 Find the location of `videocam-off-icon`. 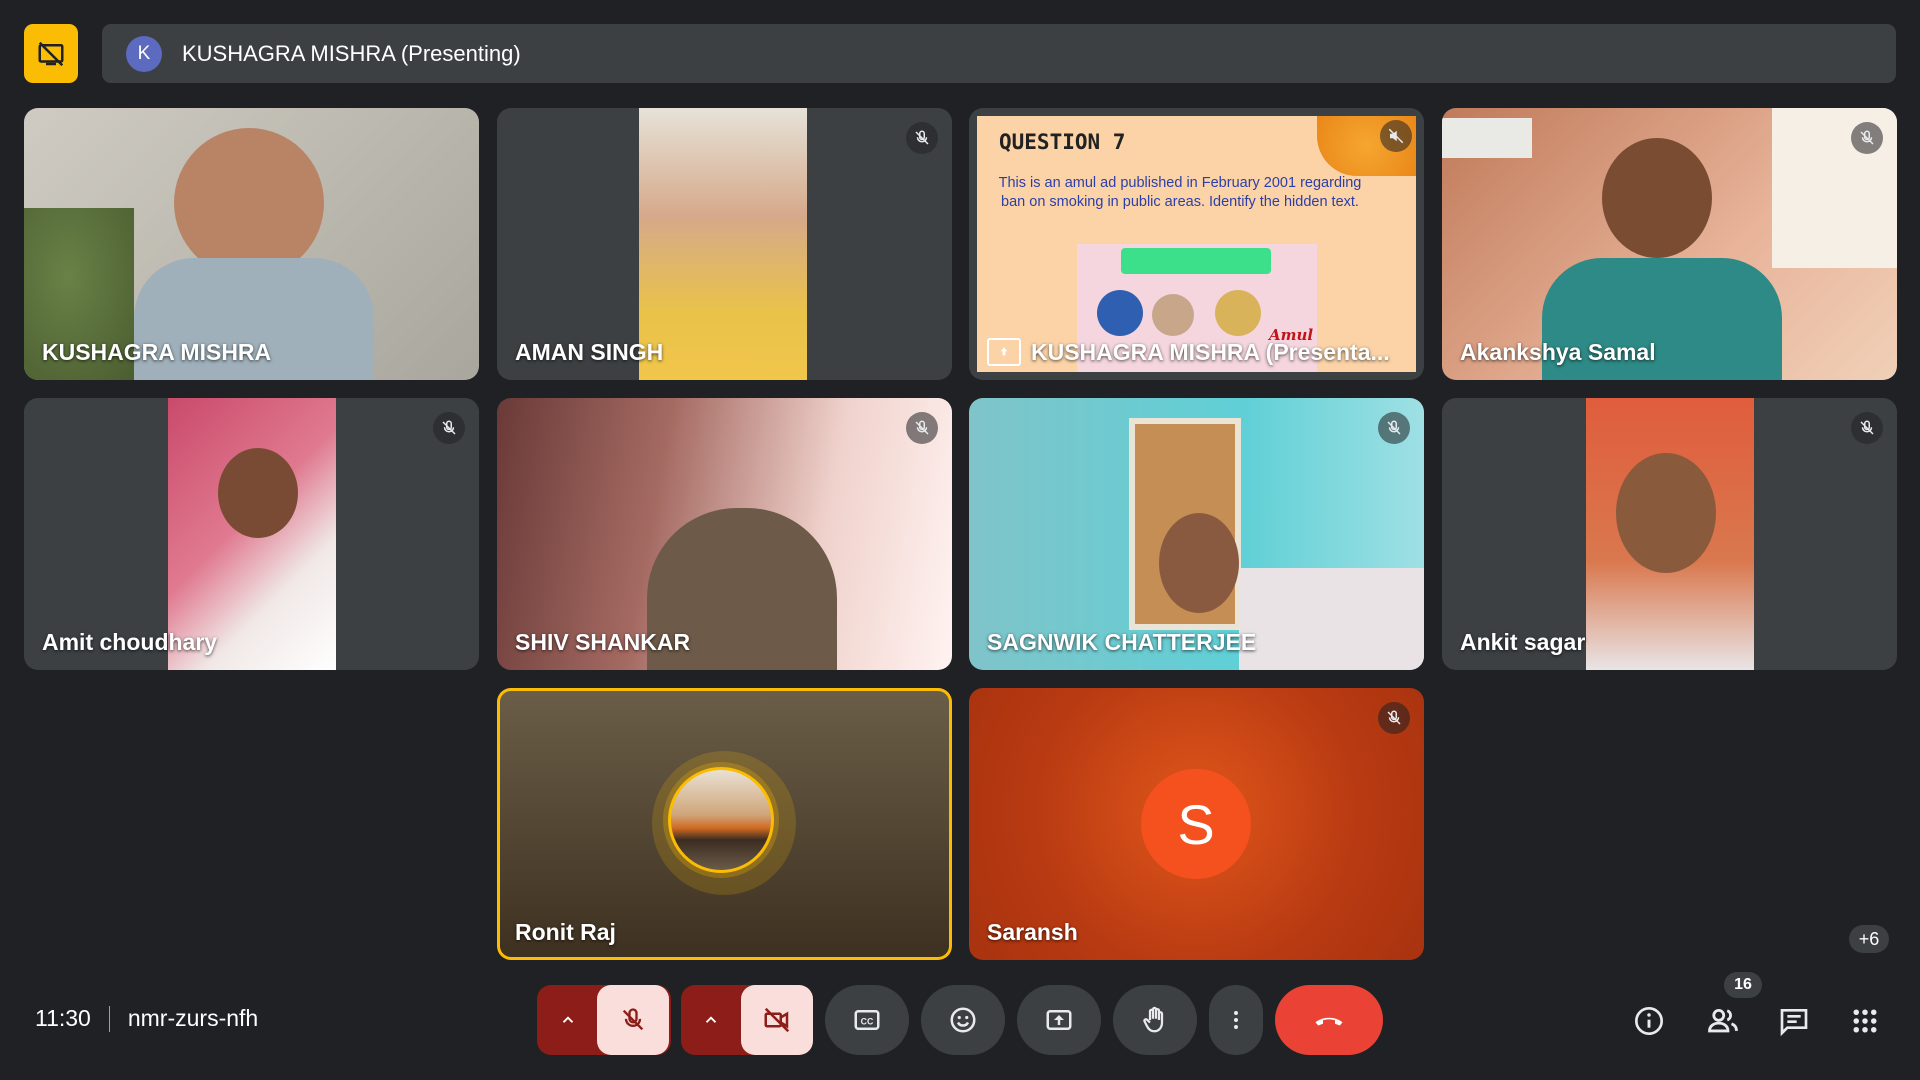

videocam-off-icon is located at coordinates (777, 1020).